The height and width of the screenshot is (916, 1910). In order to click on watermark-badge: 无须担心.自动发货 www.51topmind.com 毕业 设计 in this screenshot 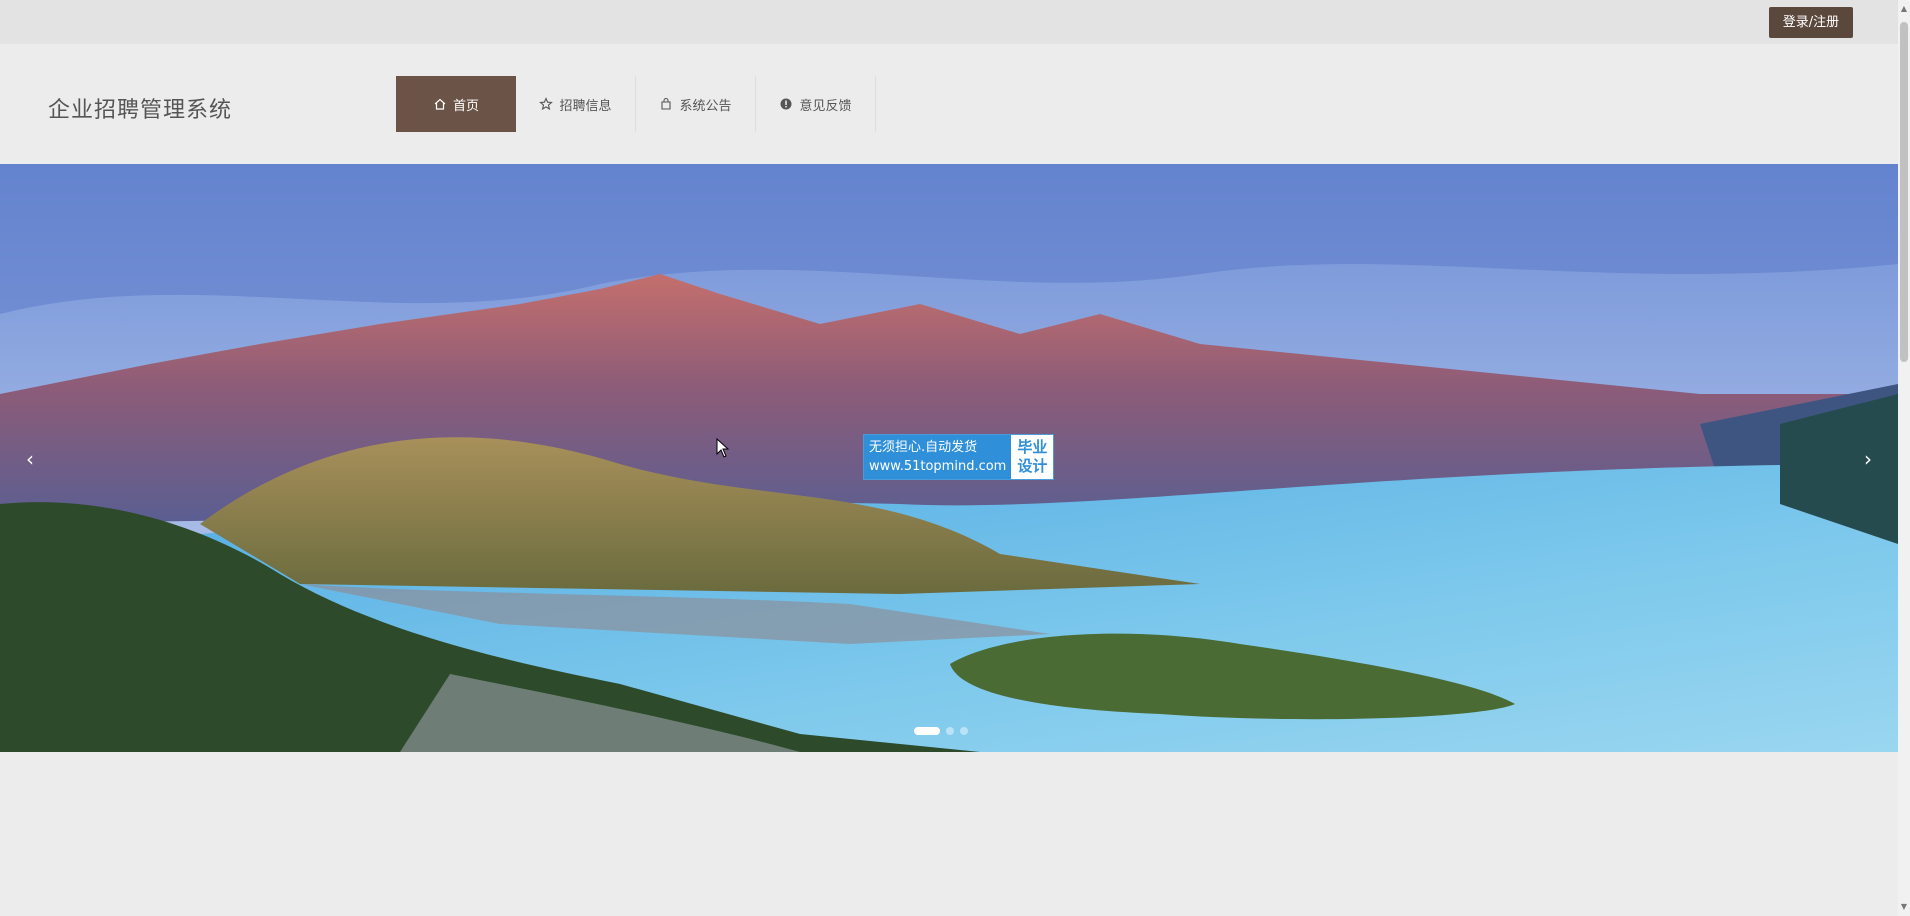, I will do `click(959, 457)`.